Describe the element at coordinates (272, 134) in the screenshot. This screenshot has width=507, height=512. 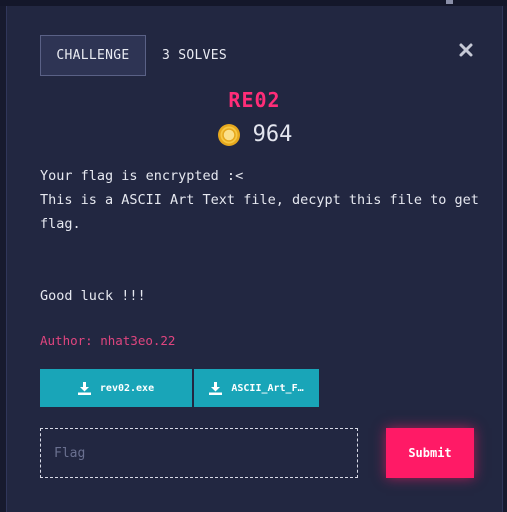
I see `points-value: 964` at that location.